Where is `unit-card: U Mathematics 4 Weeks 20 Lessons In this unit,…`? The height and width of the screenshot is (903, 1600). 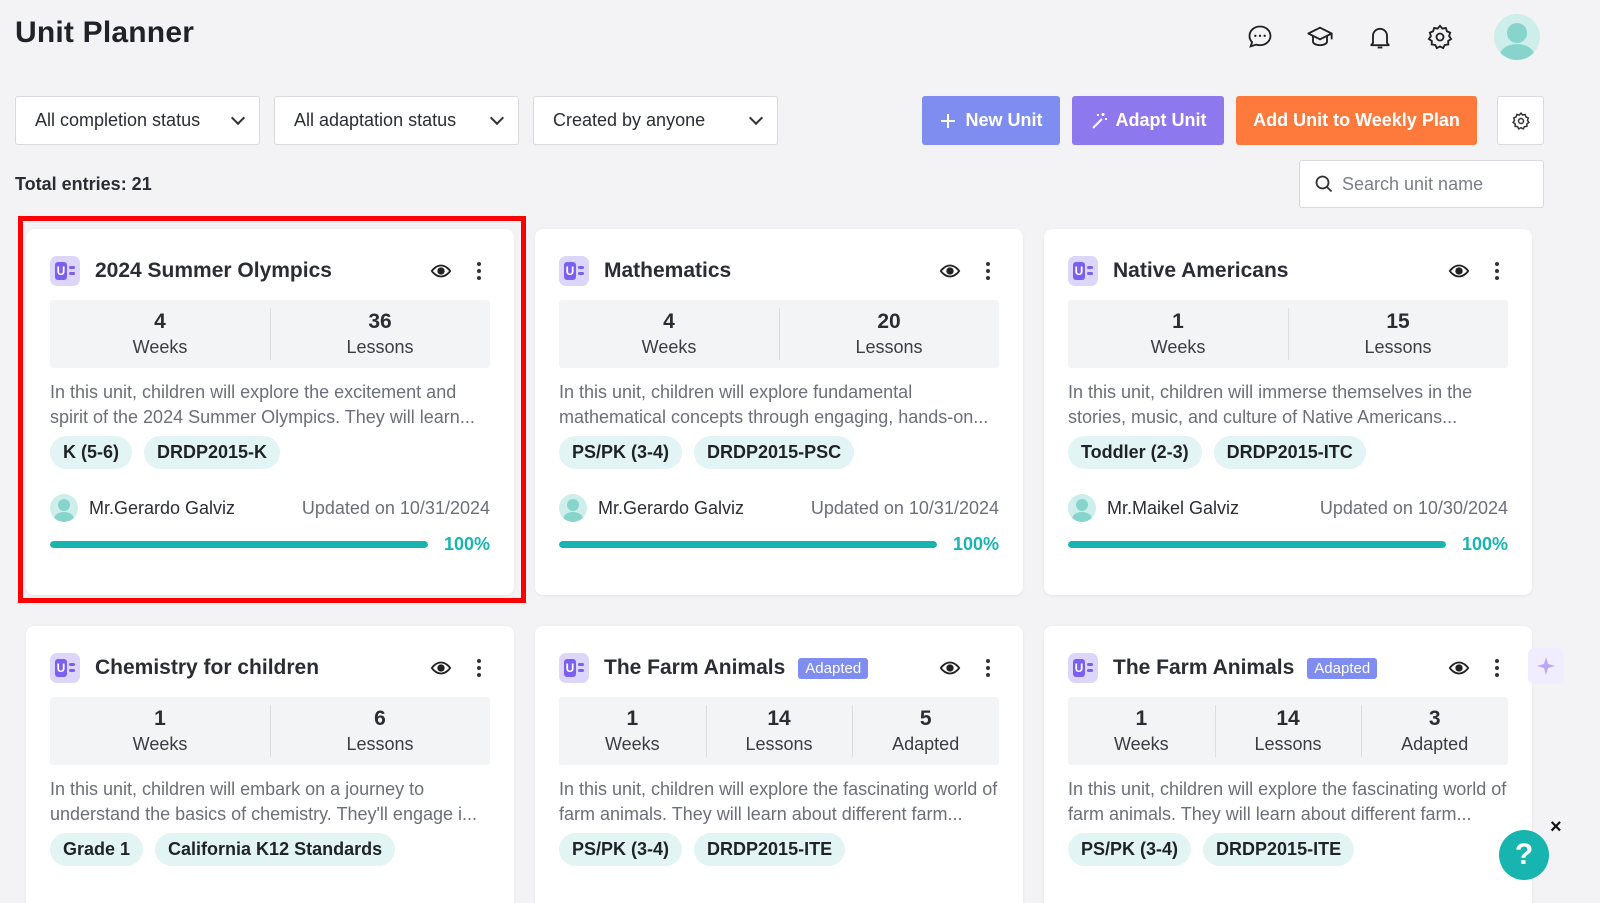
unit-card: U Mathematics 4 Weeks 20 Lessons In this unit,… is located at coordinates (779, 412).